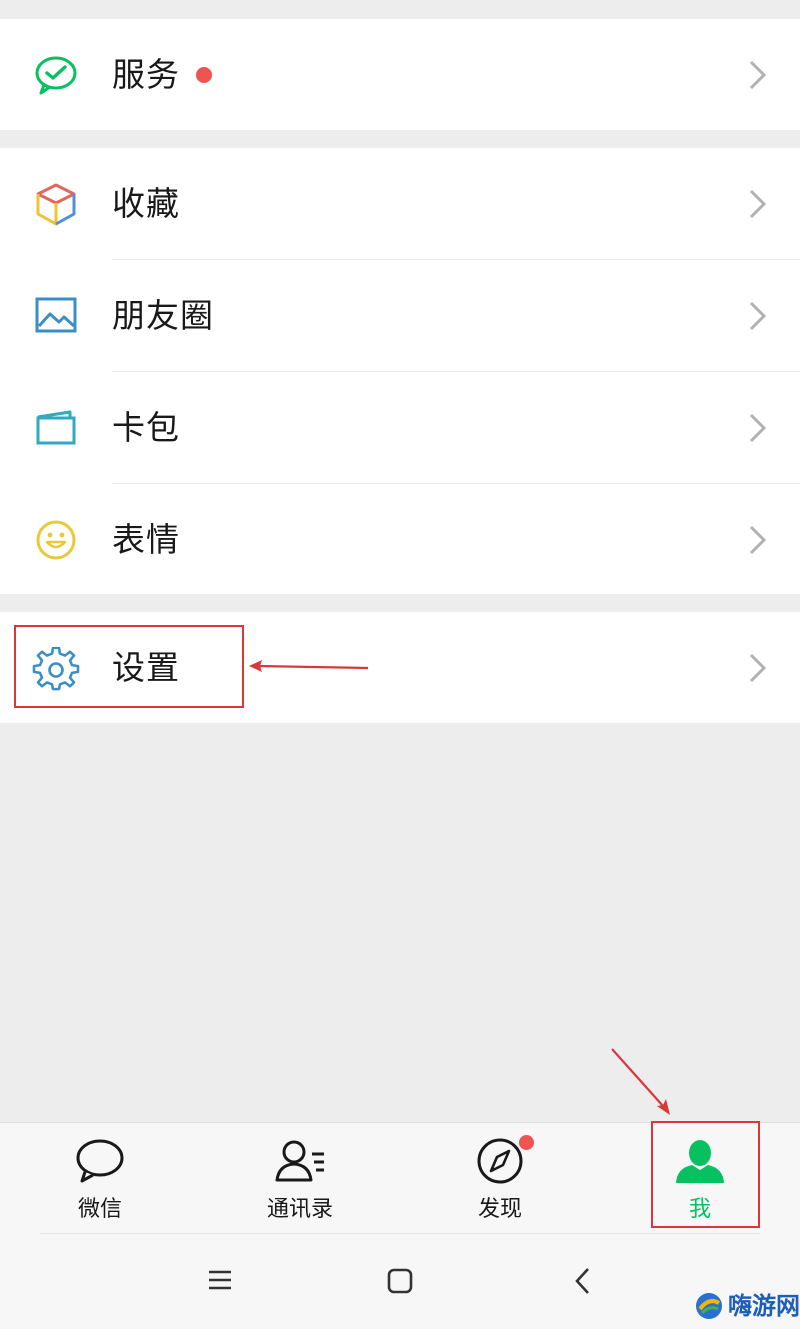  Describe the element at coordinates (56, 75) in the screenshot. I see `wechat-pay-check-icon` at that location.